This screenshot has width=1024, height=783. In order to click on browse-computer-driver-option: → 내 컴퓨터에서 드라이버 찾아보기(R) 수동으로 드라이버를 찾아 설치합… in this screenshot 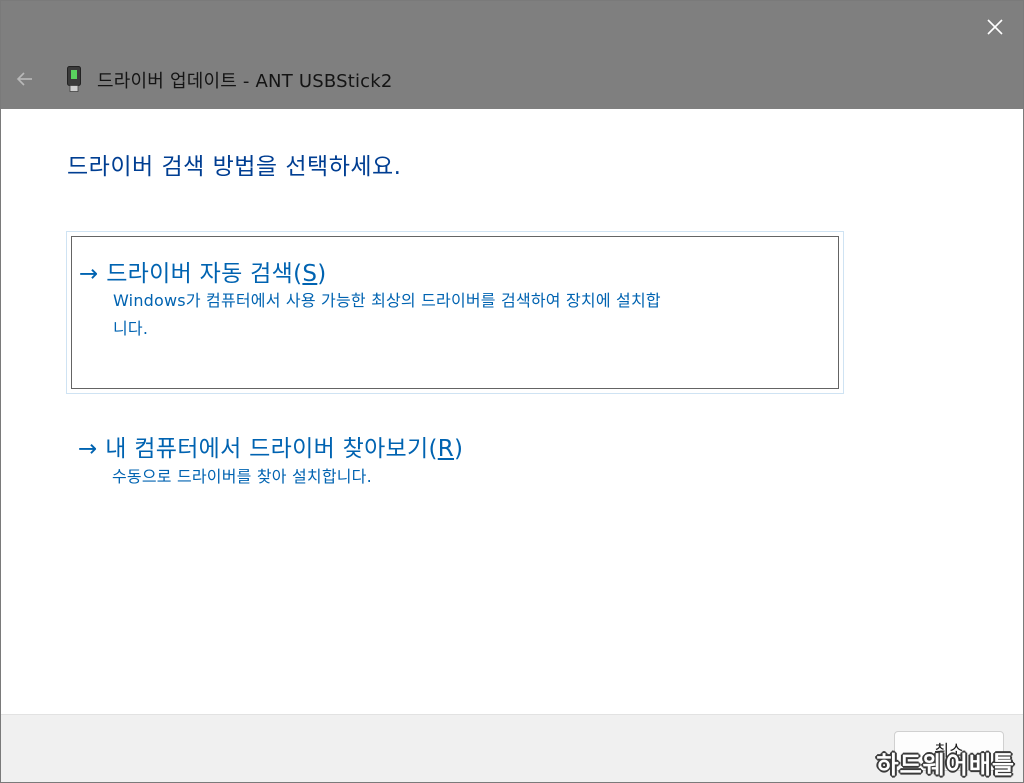, I will do `click(331, 461)`.